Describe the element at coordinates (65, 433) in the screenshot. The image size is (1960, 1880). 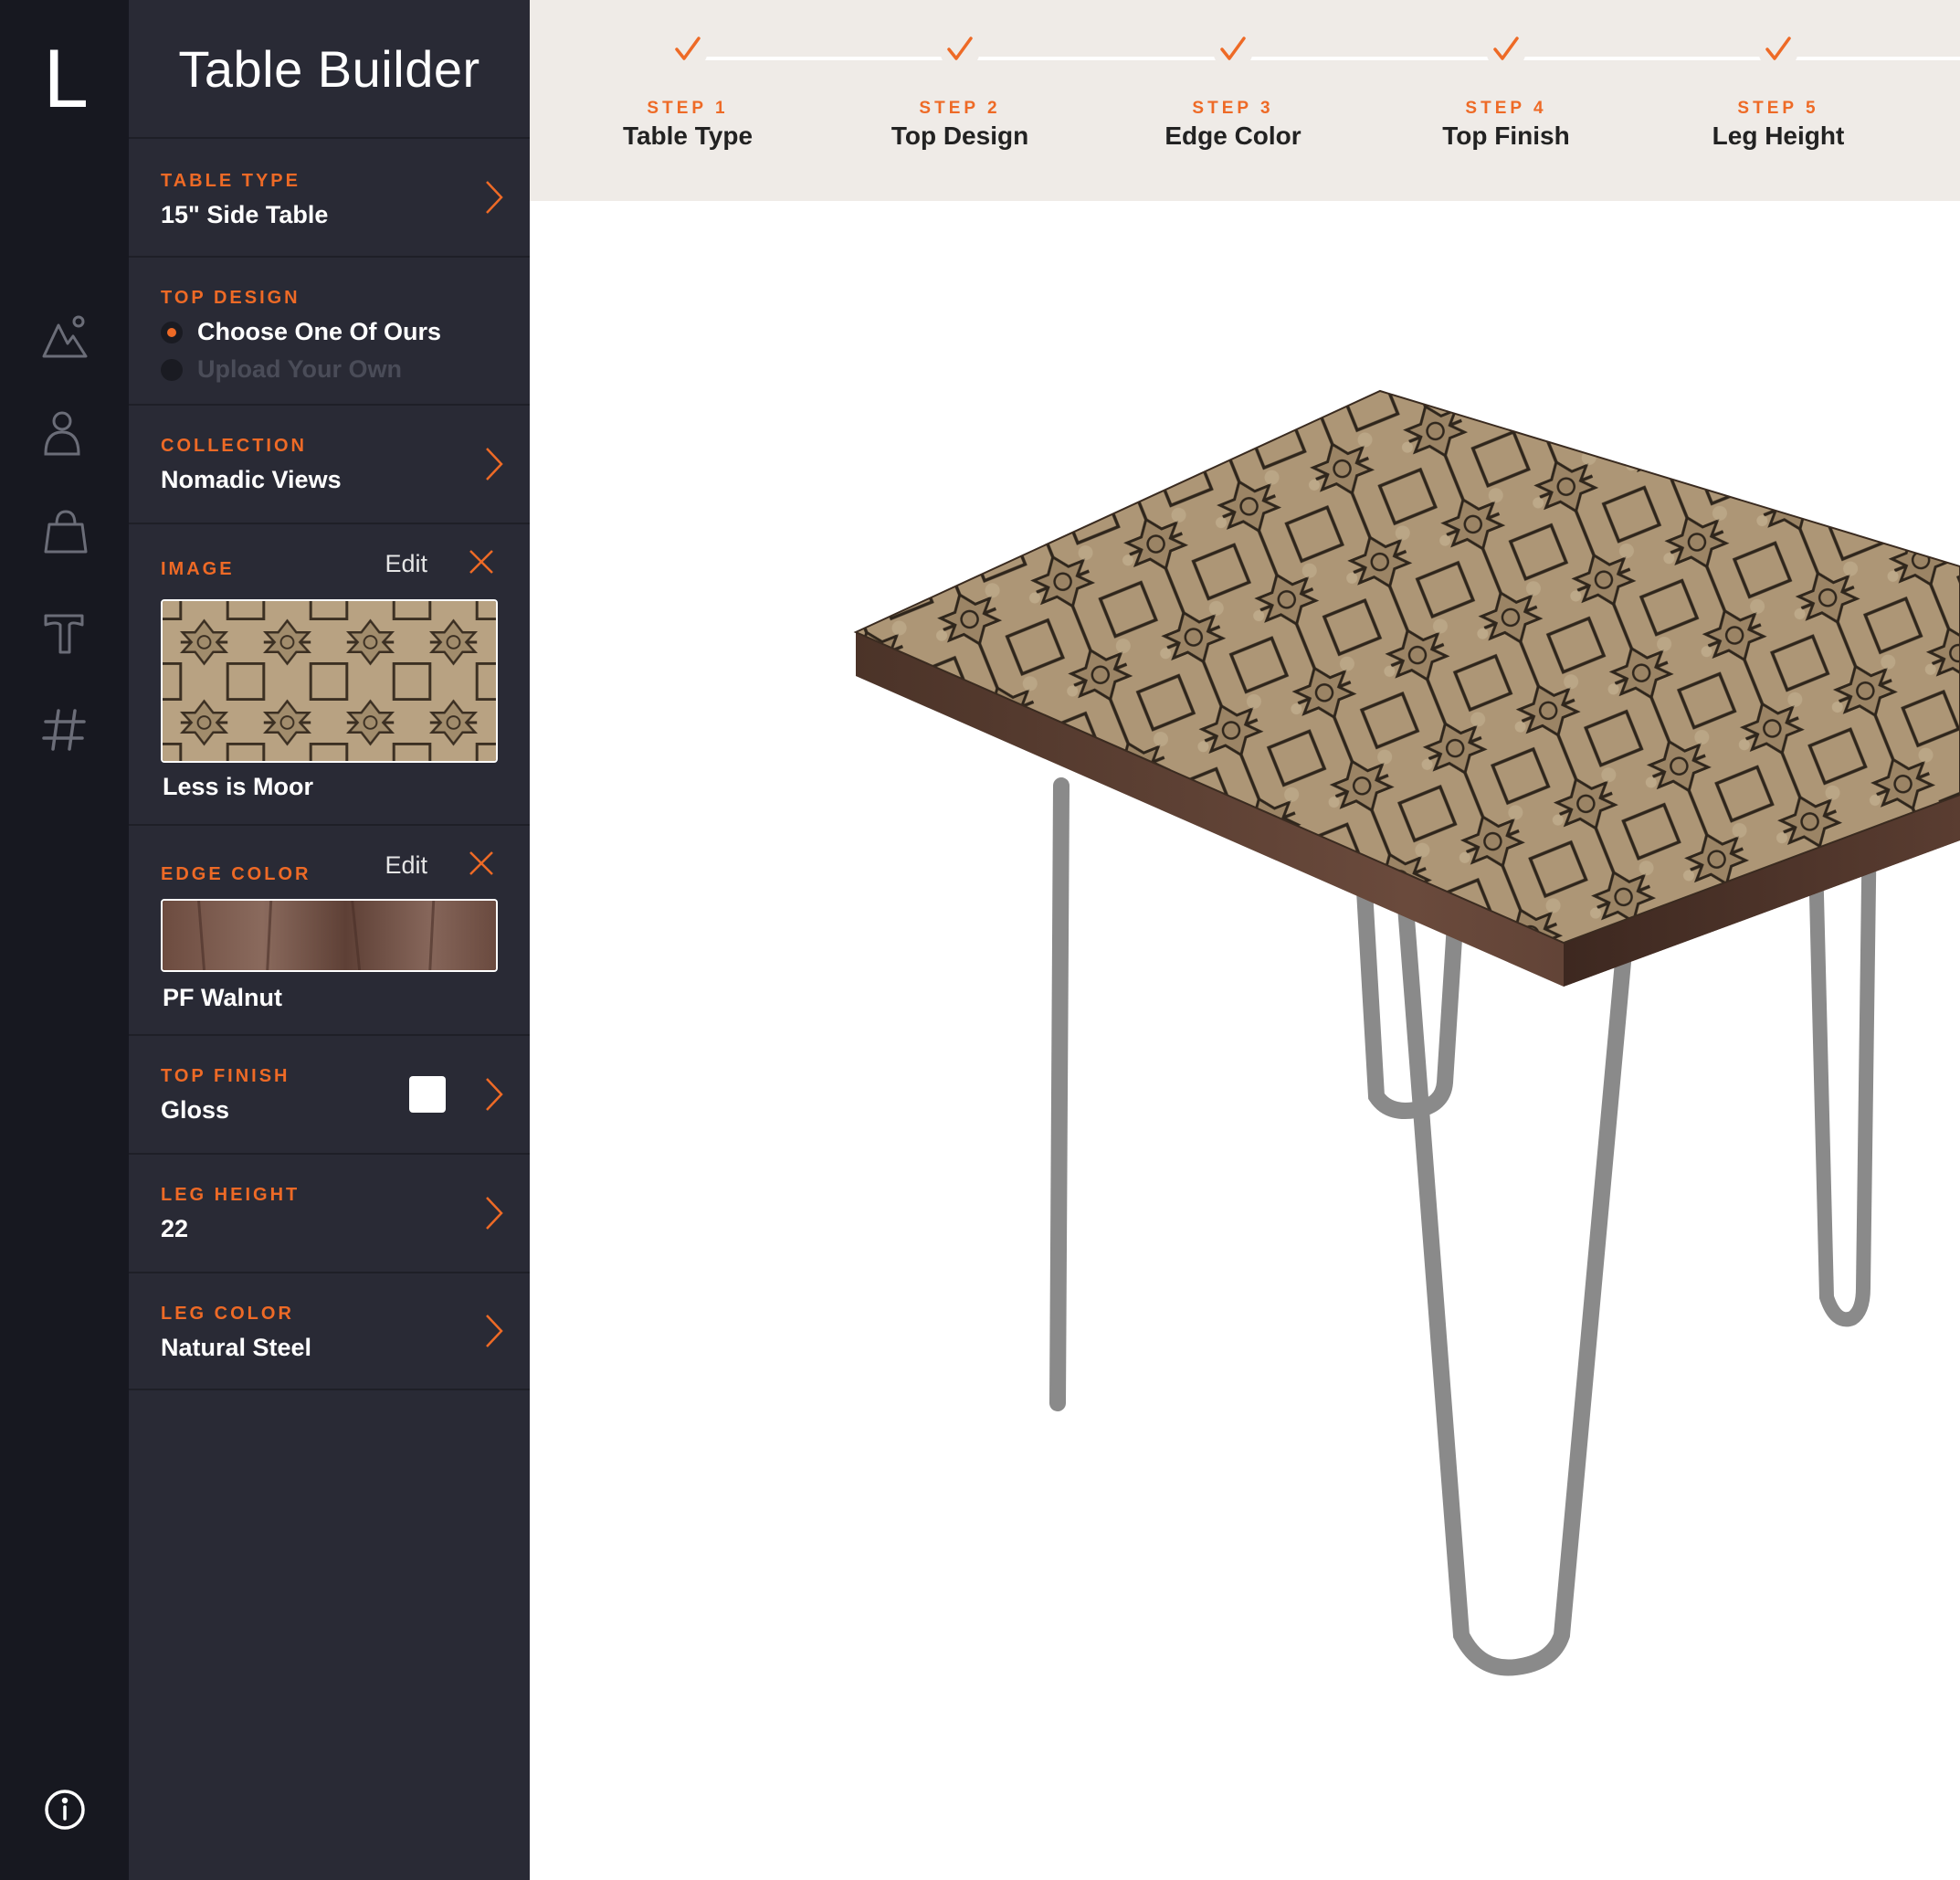
I see `person-icon` at that location.